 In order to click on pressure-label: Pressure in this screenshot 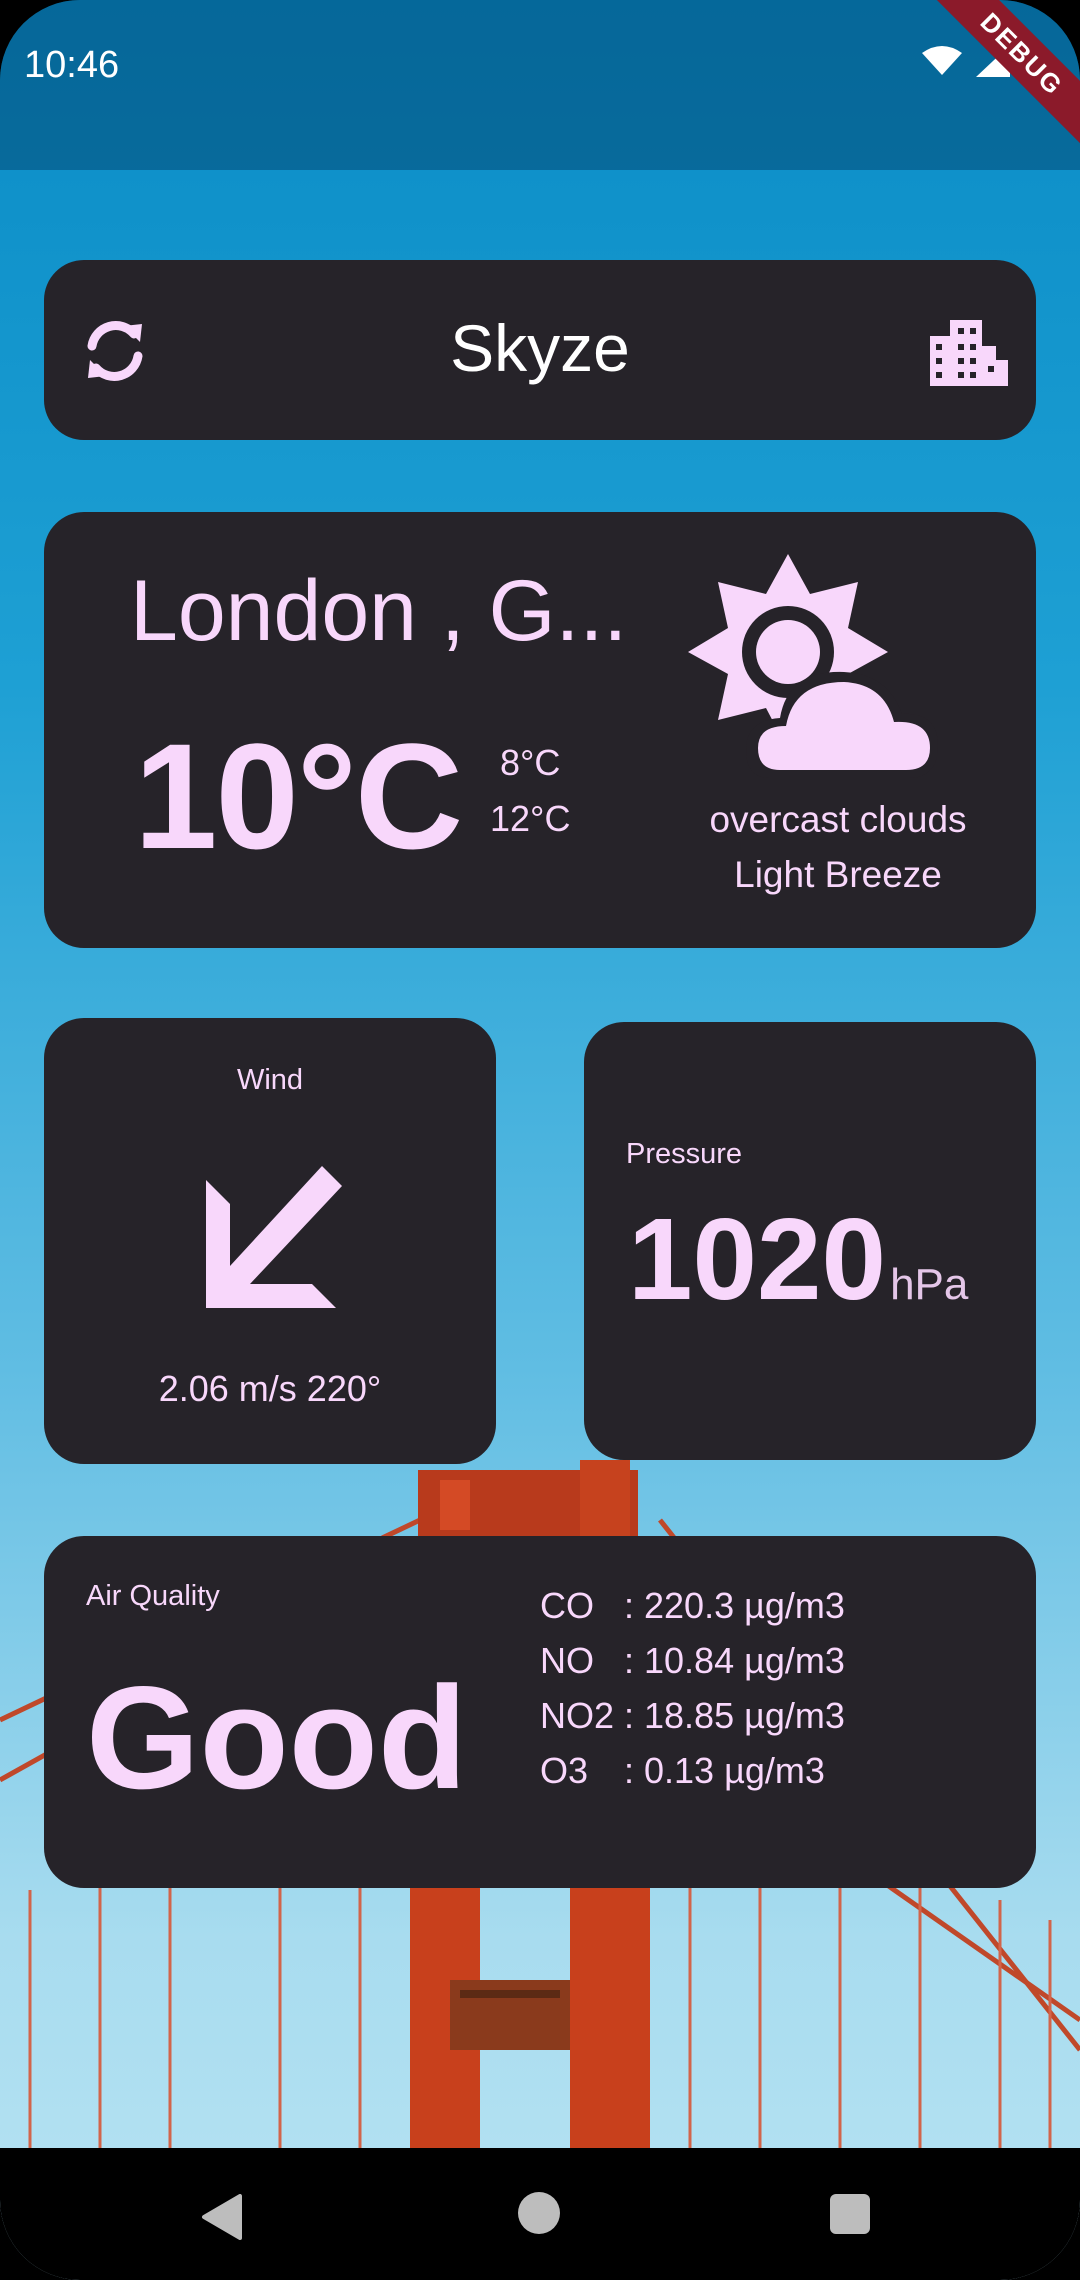, I will do `click(684, 1154)`.